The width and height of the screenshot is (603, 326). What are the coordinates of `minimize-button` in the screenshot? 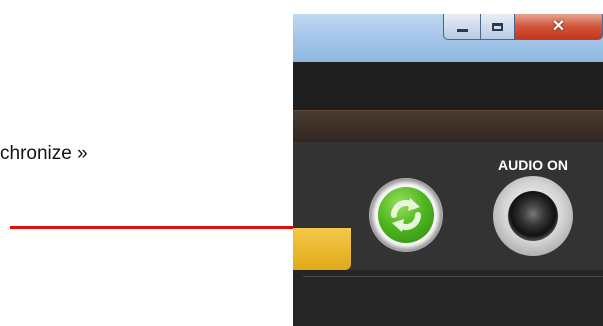 It's located at (462, 27).